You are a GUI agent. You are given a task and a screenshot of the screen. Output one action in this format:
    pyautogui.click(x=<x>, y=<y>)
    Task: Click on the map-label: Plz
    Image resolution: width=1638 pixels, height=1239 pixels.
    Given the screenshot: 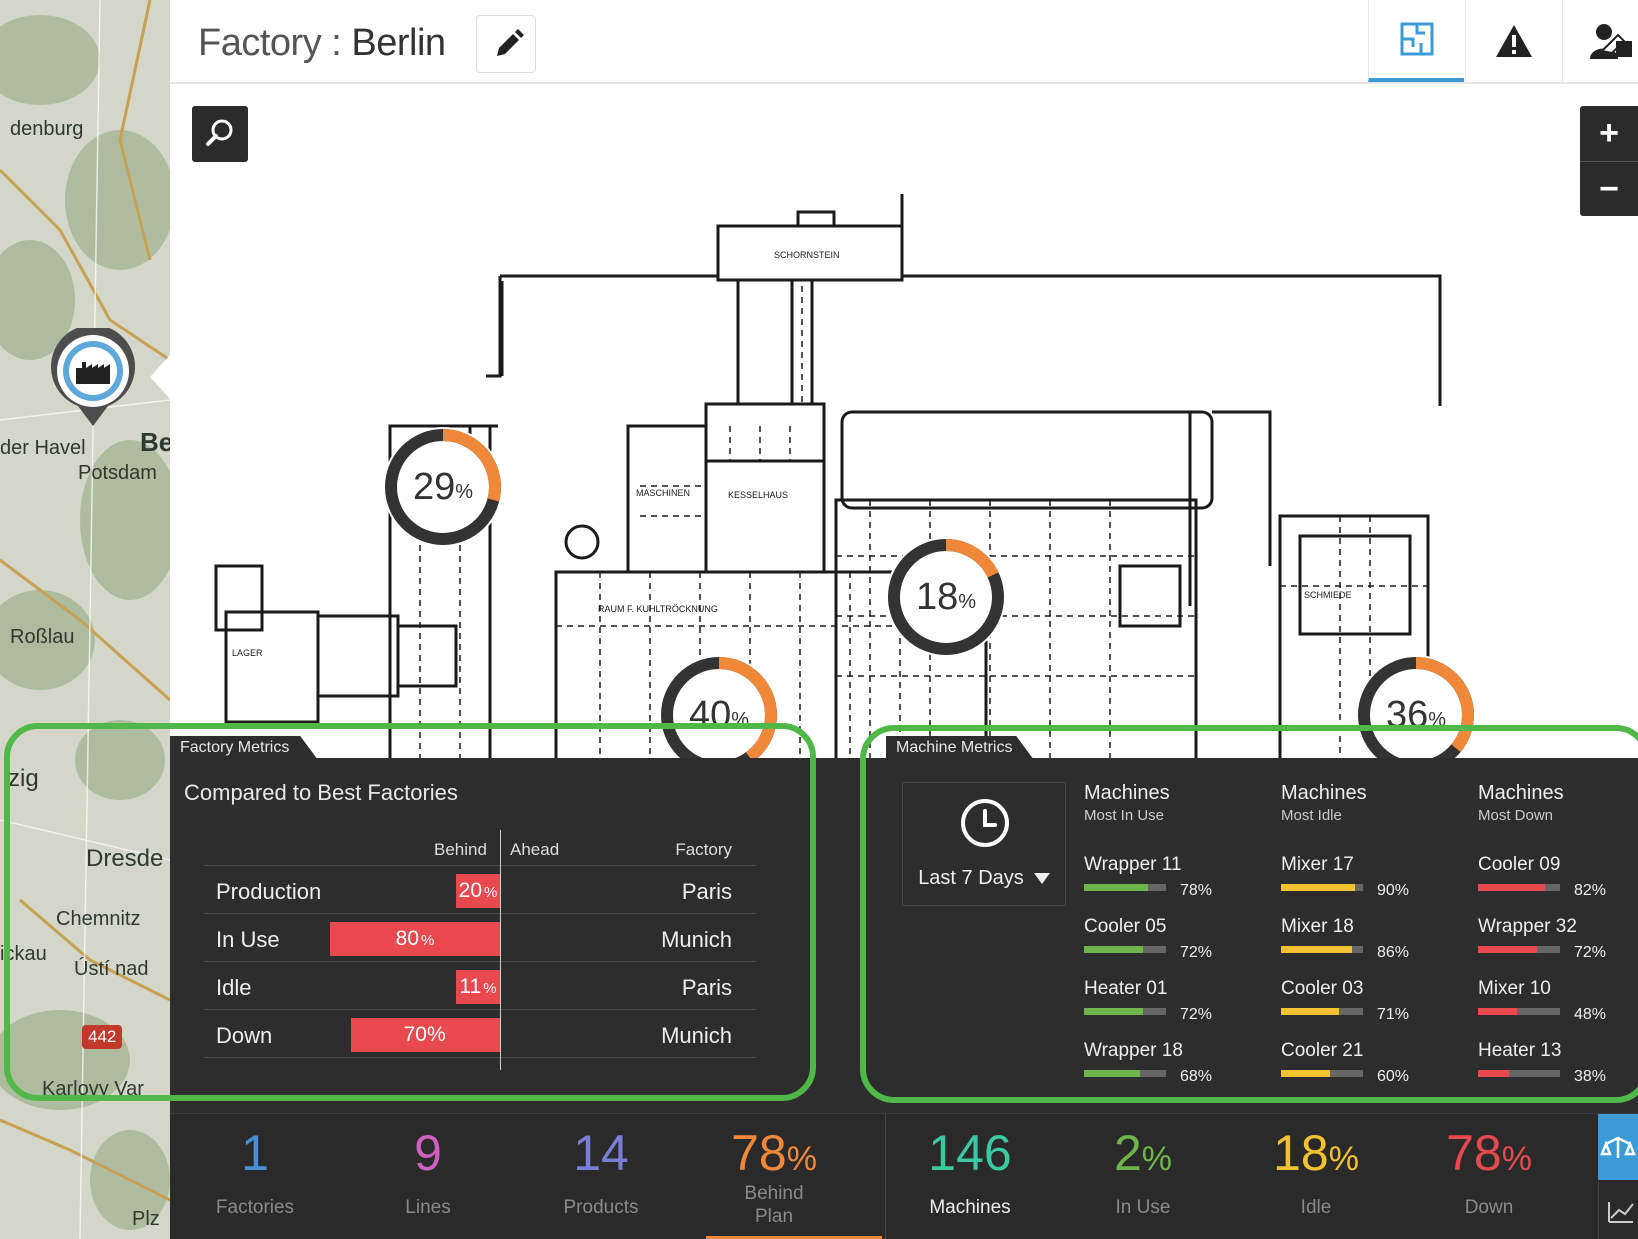 What is the action you would take?
    pyautogui.click(x=146, y=1219)
    